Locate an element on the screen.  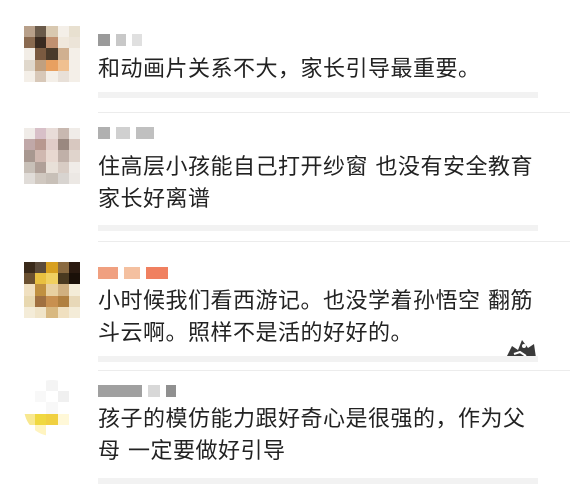
comment-text: 住高层小孩能自己打开纱窗 也没有安全教育 家长好离谱 is located at coordinates (315, 183).